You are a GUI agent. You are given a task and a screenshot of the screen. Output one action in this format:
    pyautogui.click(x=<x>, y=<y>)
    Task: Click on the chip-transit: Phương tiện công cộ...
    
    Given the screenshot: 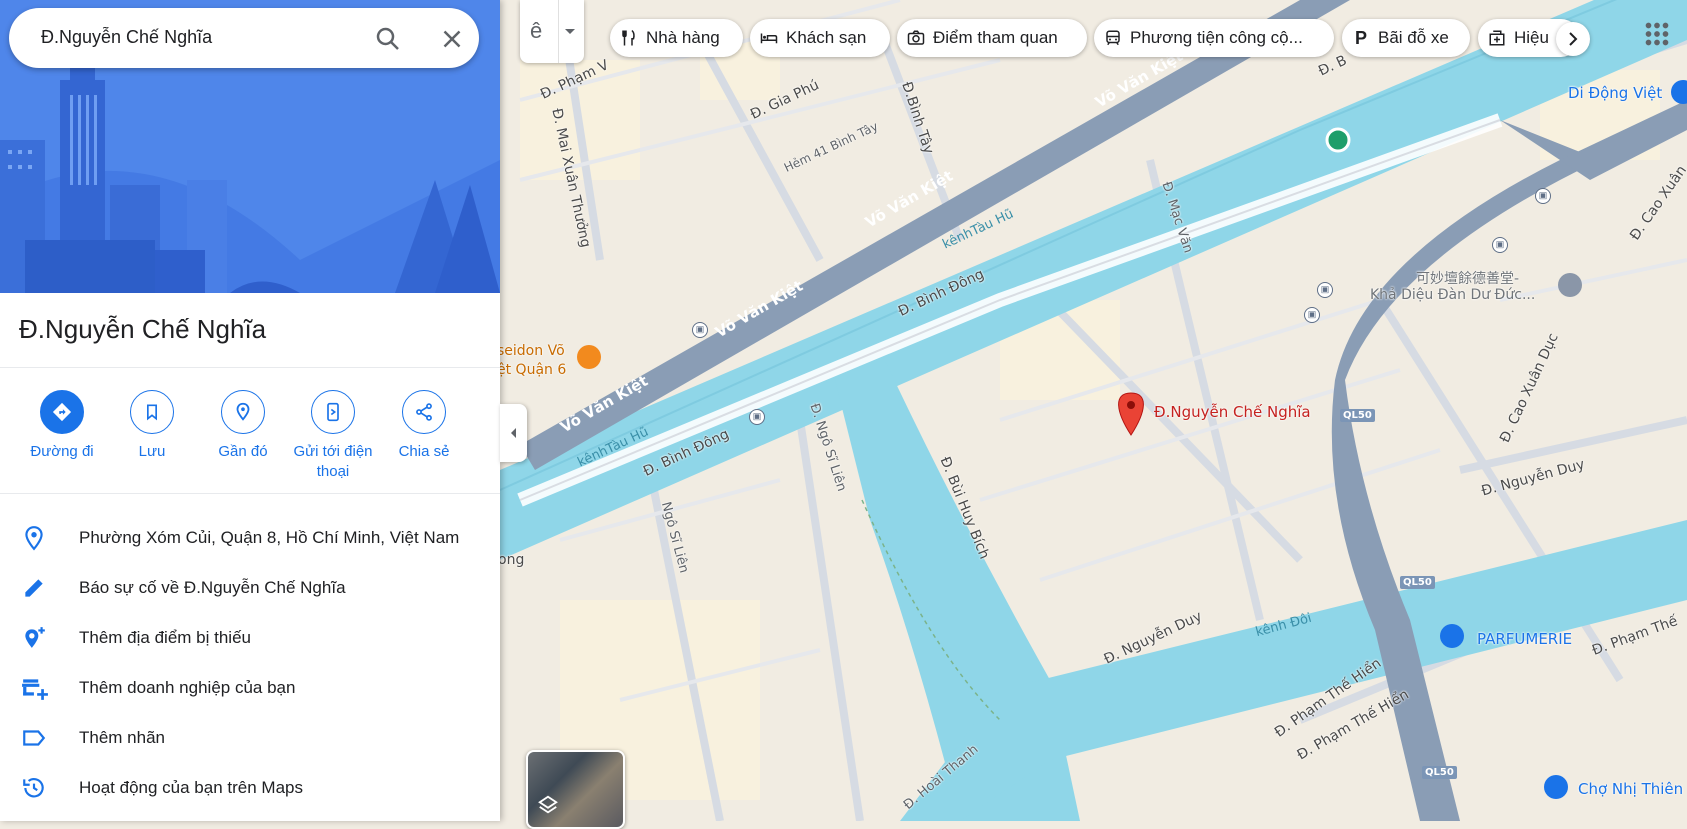 What is the action you would take?
    pyautogui.click(x=1214, y=38)
    